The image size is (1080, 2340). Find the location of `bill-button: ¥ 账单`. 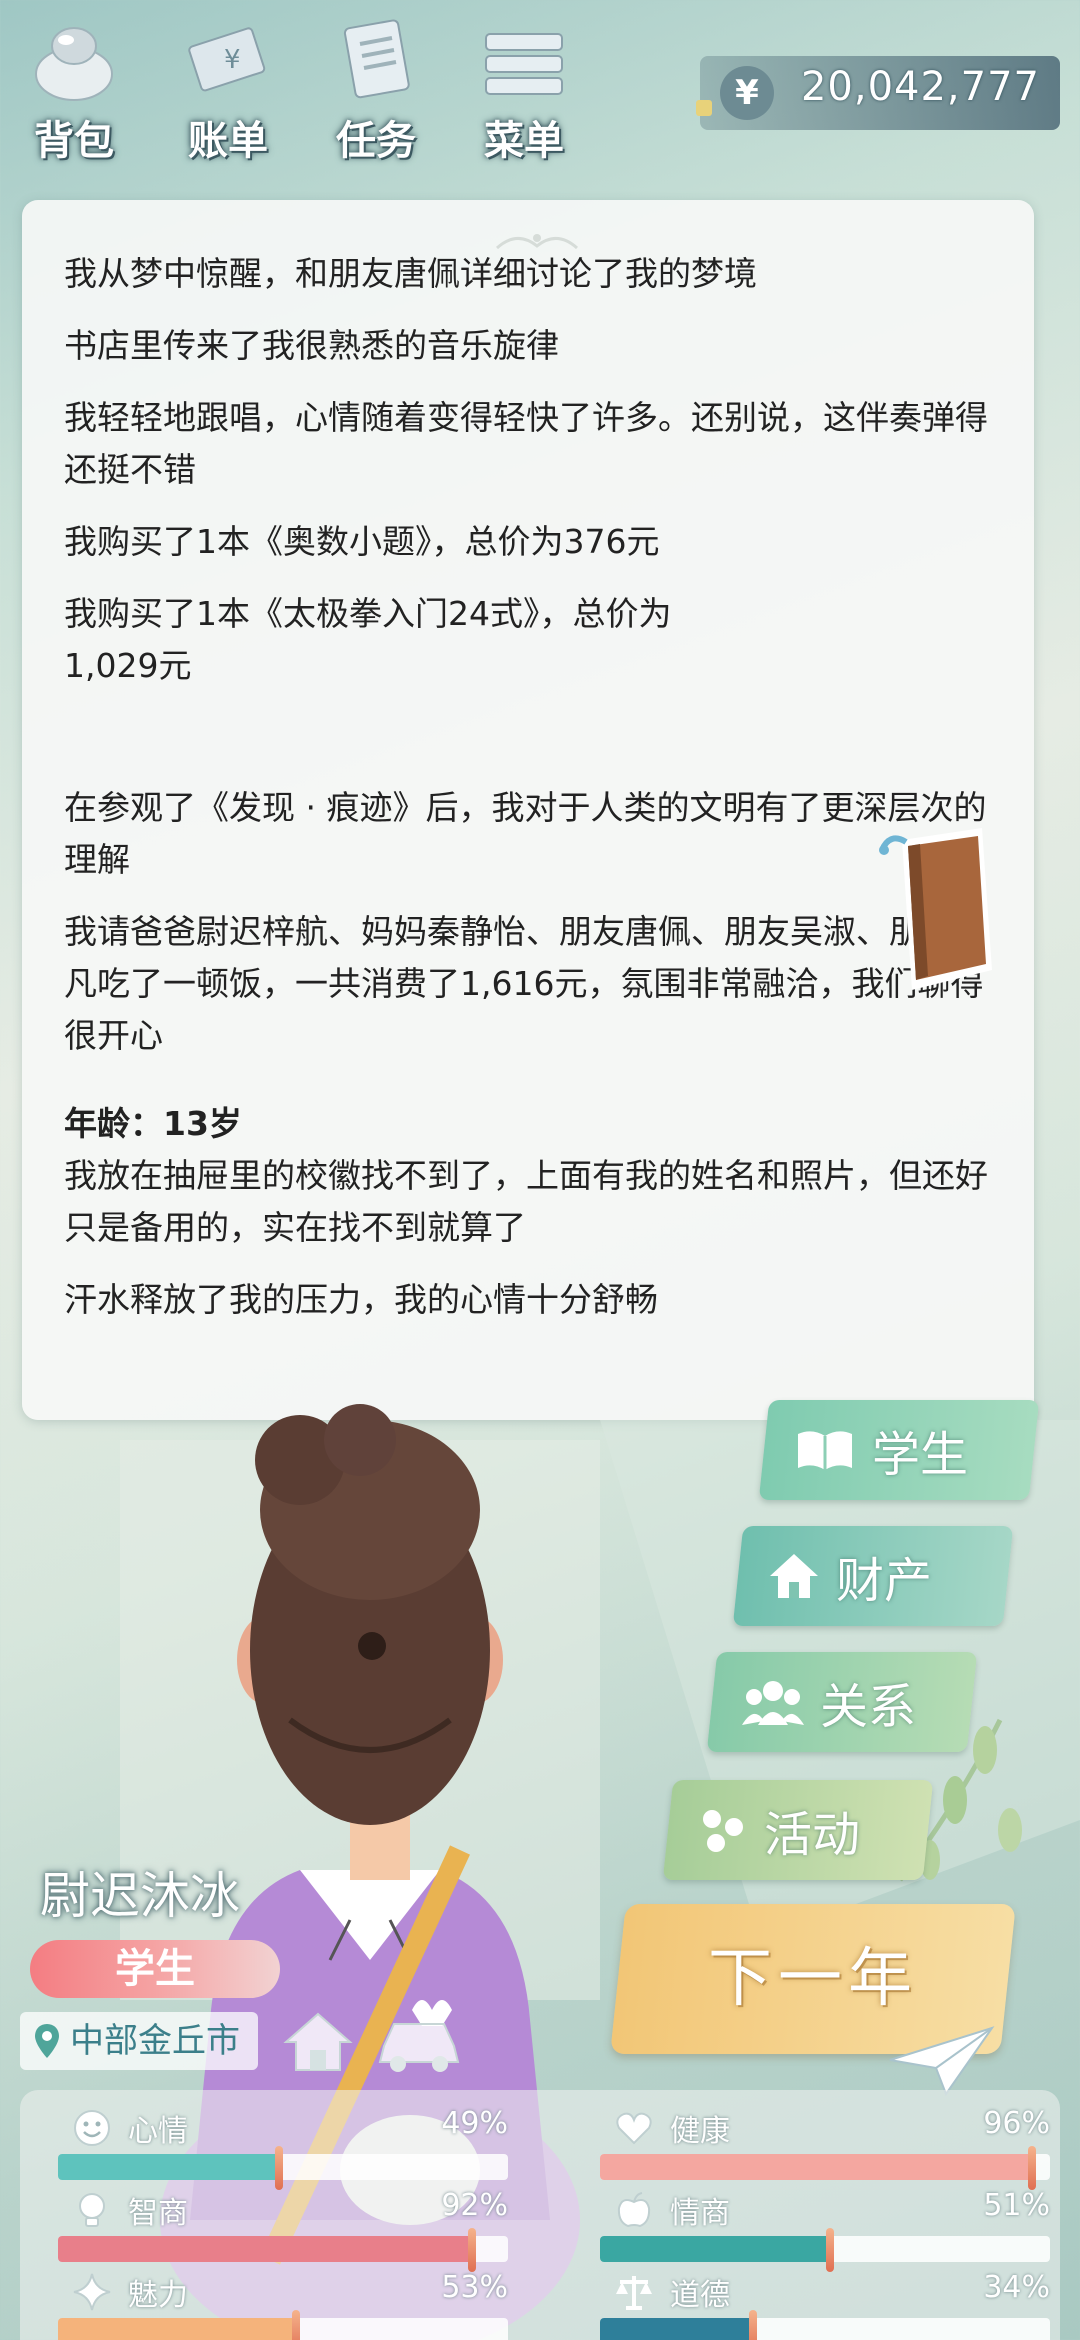

bill-button: ¥ 账单 is located at coordinates (228, 87).